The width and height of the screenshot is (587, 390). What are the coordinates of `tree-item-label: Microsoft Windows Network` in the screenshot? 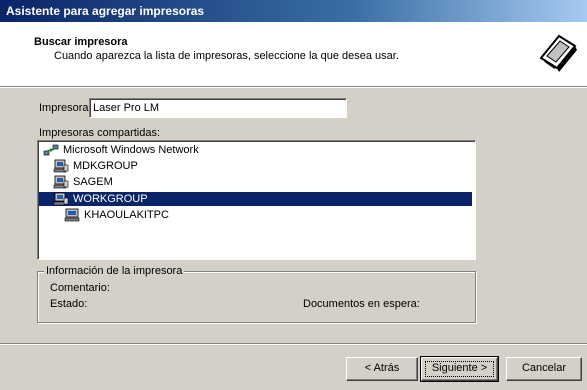 It's located at (131, 150).